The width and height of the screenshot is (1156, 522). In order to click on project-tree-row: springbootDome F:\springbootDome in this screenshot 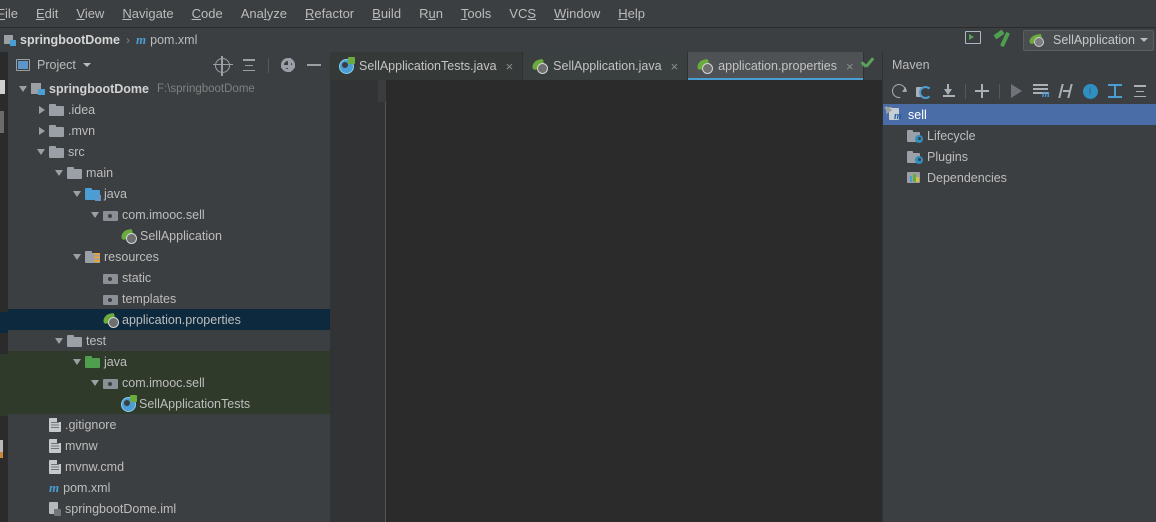, I will do `click(169, 88)`.